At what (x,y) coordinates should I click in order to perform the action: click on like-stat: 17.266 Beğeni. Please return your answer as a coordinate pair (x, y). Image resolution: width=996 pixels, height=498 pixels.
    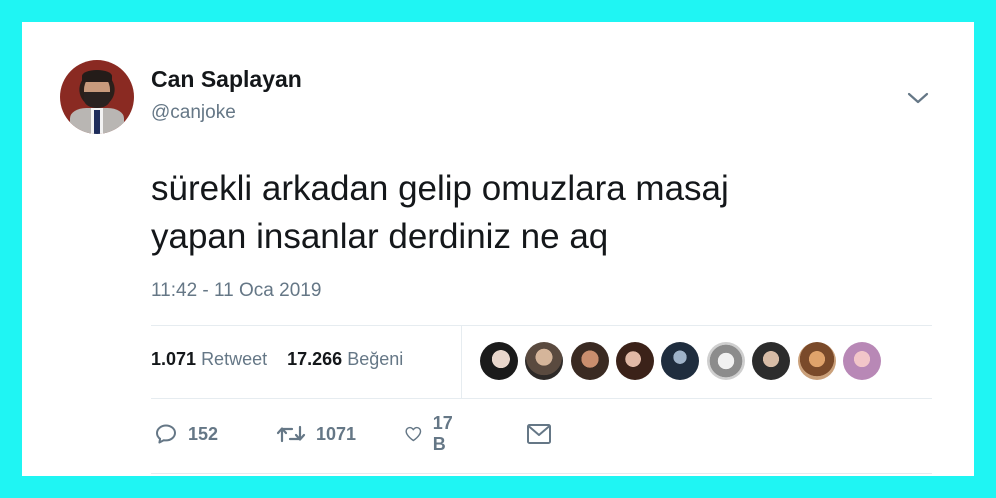
    Looking at the image, I should click on (345, 359).